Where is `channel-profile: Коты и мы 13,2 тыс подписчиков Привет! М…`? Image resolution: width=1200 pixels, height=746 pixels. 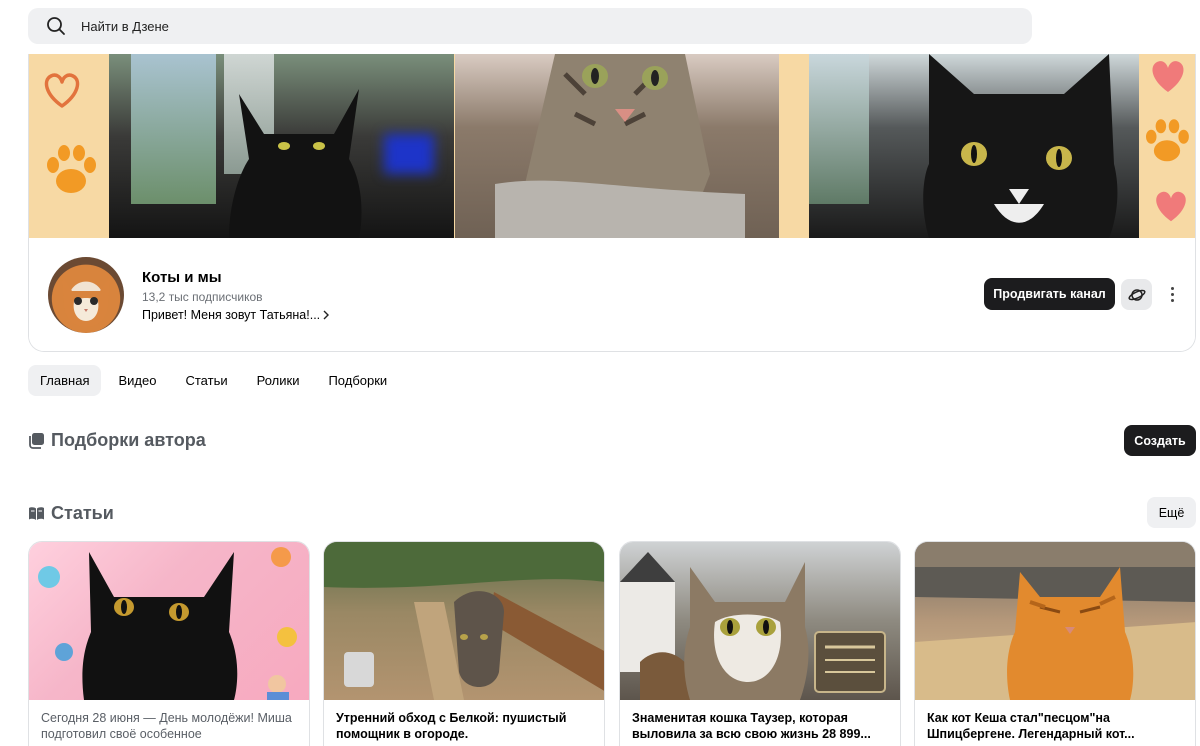
channel-profile: Коты и мы 13,2 тыс подписчиков Привет! М… is located at coordinates (612, 294).